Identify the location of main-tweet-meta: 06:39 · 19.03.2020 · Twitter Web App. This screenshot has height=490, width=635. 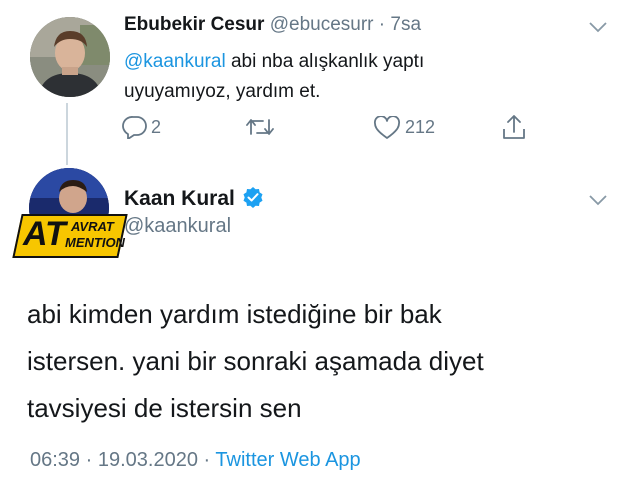
(195, 460).